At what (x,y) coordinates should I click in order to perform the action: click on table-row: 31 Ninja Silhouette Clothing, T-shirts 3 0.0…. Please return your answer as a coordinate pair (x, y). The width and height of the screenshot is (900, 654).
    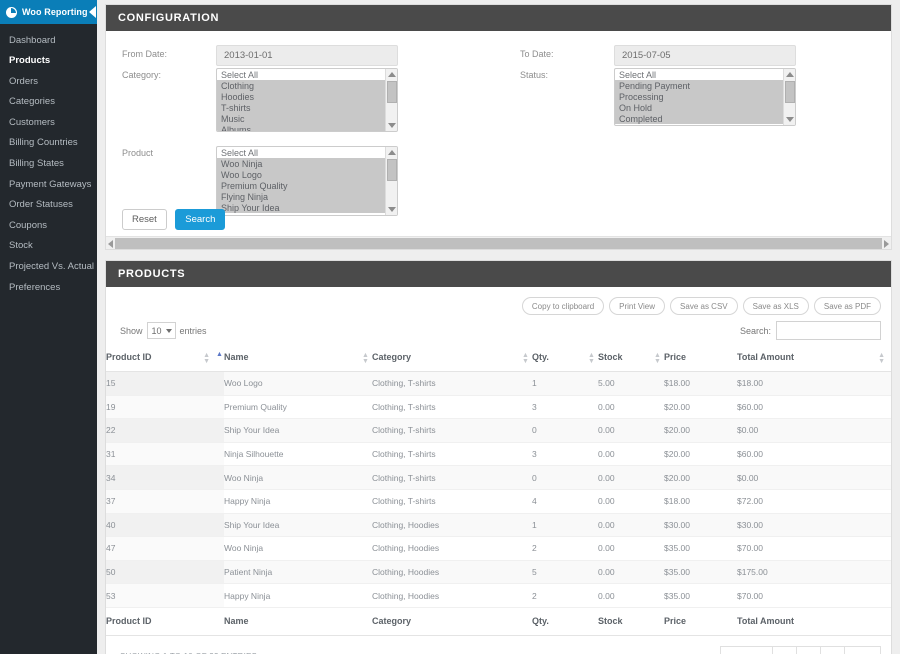
    Looking at the image, I should click on (498, 454).